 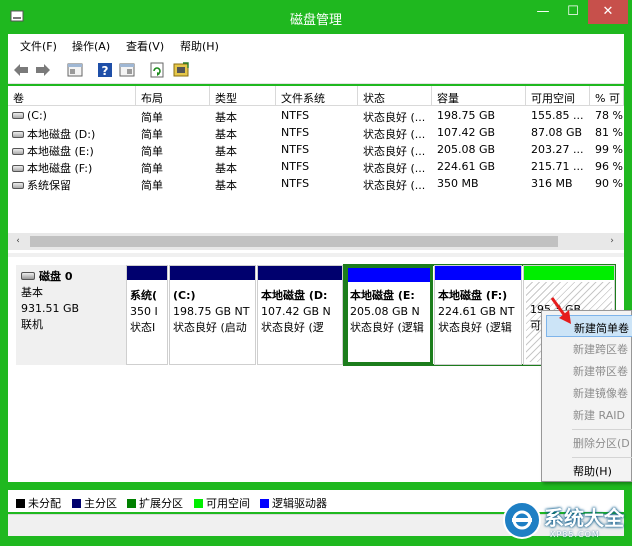 What do you see at coordinates (557, 132) in the screenshot?
I see `volume-free-space: 87.08 GB` at bounding box center [557, 132].